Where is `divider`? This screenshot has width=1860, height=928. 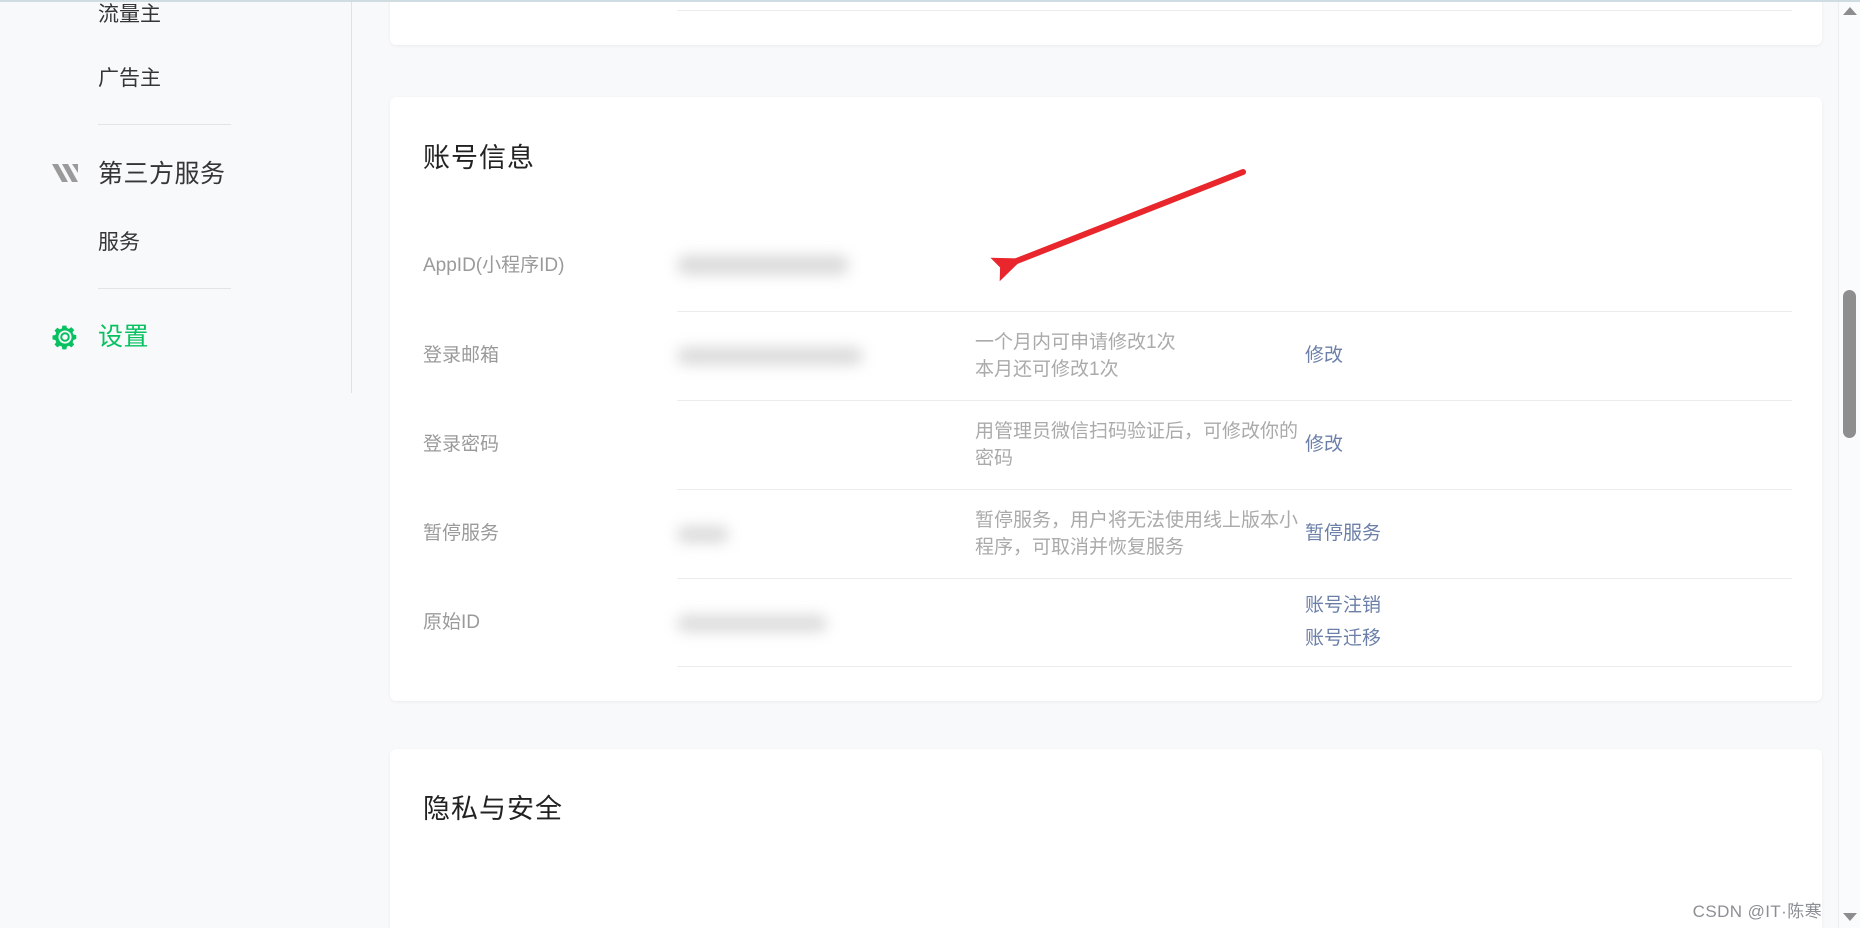
divider is located at coordinates (1234, 10).